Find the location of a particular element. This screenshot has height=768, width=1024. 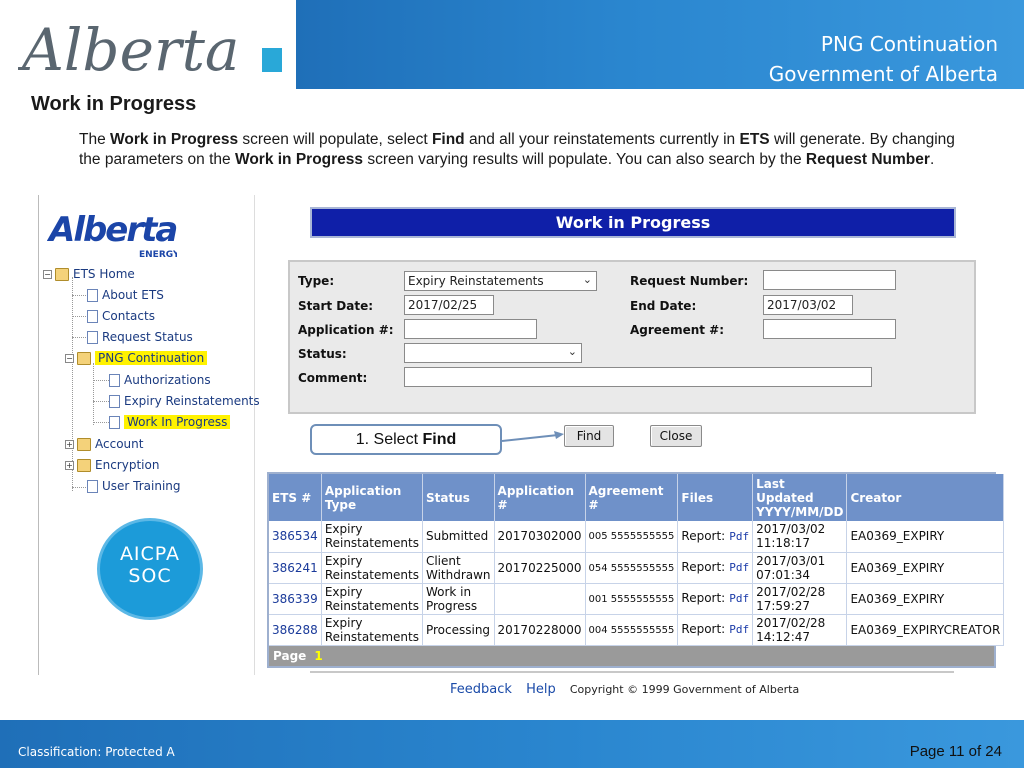

energy-logo-sub: ENERGY is located at coordinates (158, 254).